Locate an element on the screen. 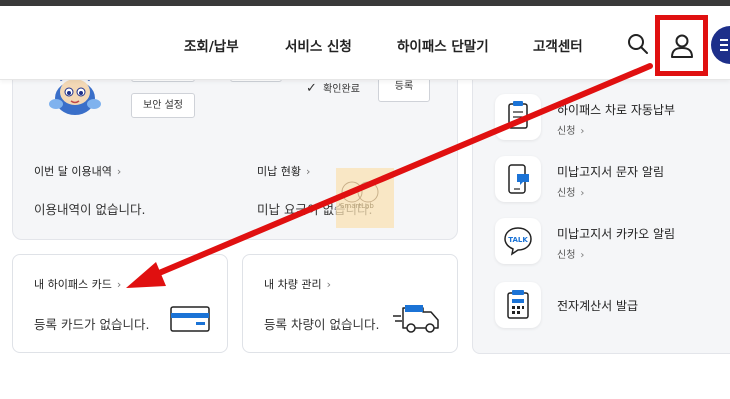  verification-status: ✓ 확인완료 is located at coordinates (333, 88).